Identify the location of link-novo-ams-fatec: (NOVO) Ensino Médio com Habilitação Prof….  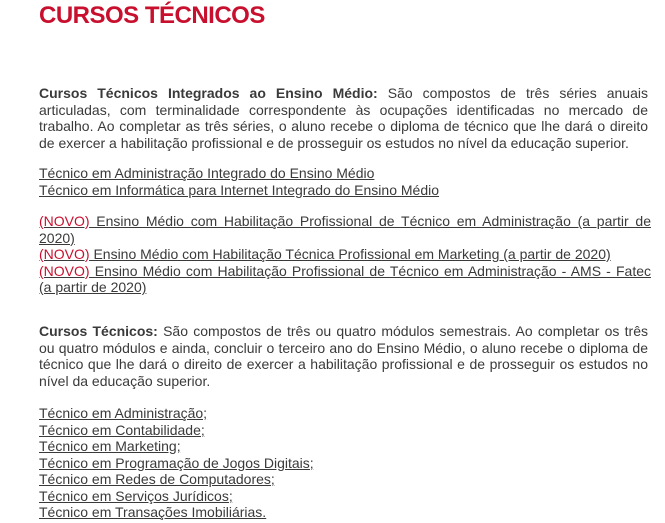
(345, 279).